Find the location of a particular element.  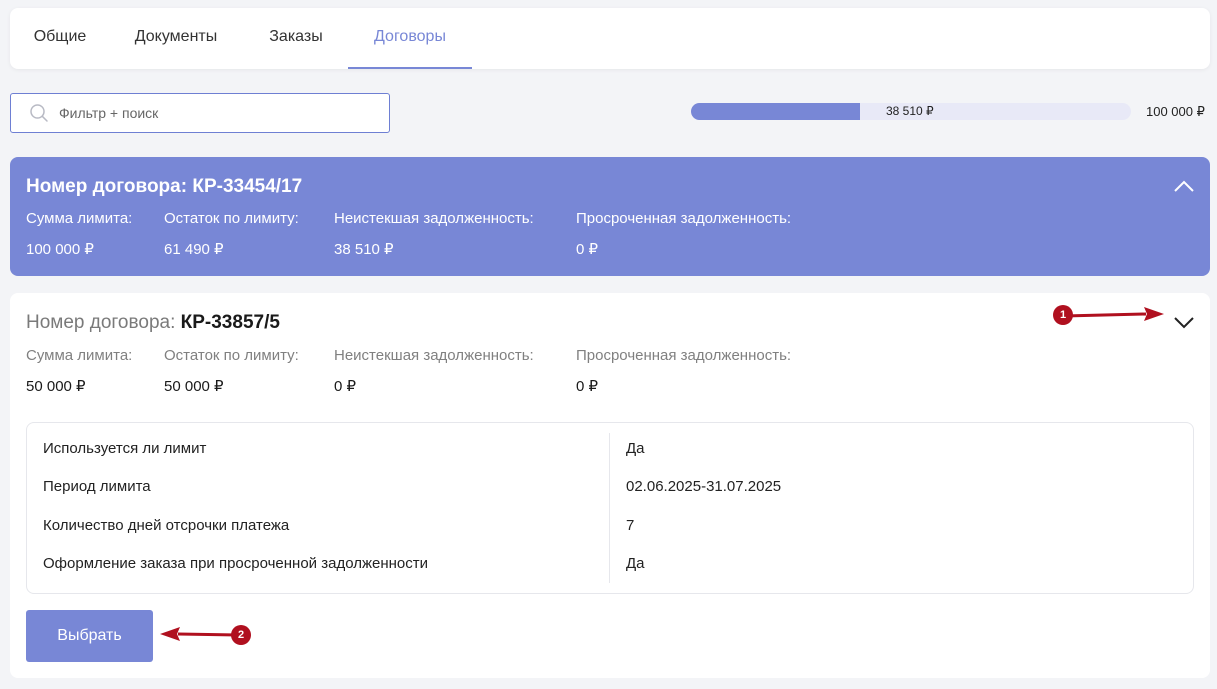

details-key: Используется ли лимит is located at coordinates (125, 448).